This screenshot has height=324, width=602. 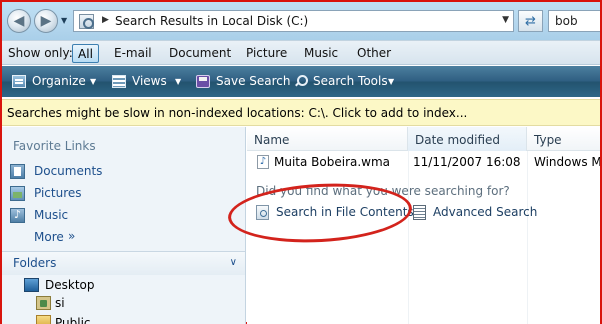 I want to click on documents-folder-icon, so click(x=17, y=171).